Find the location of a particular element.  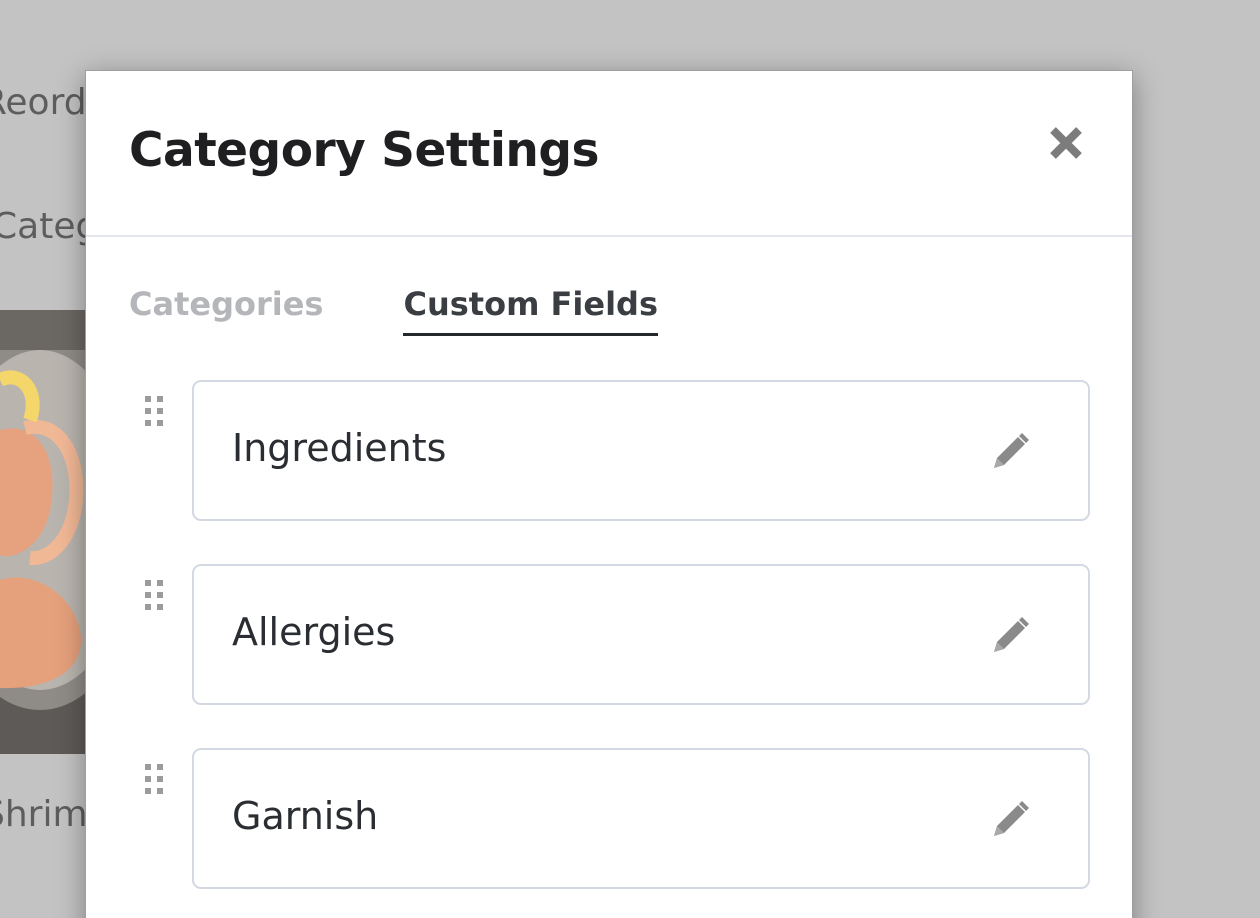

close-button is located at coordinates (1066, 143).